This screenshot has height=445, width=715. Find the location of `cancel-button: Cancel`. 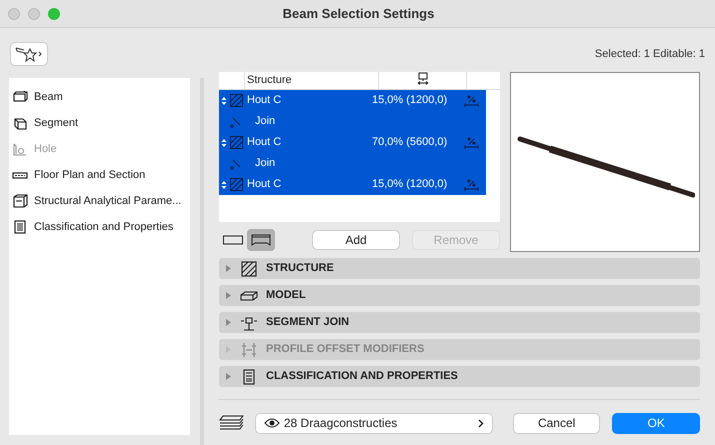

cancel-button: Cancel is located at coordinates (556, 423).